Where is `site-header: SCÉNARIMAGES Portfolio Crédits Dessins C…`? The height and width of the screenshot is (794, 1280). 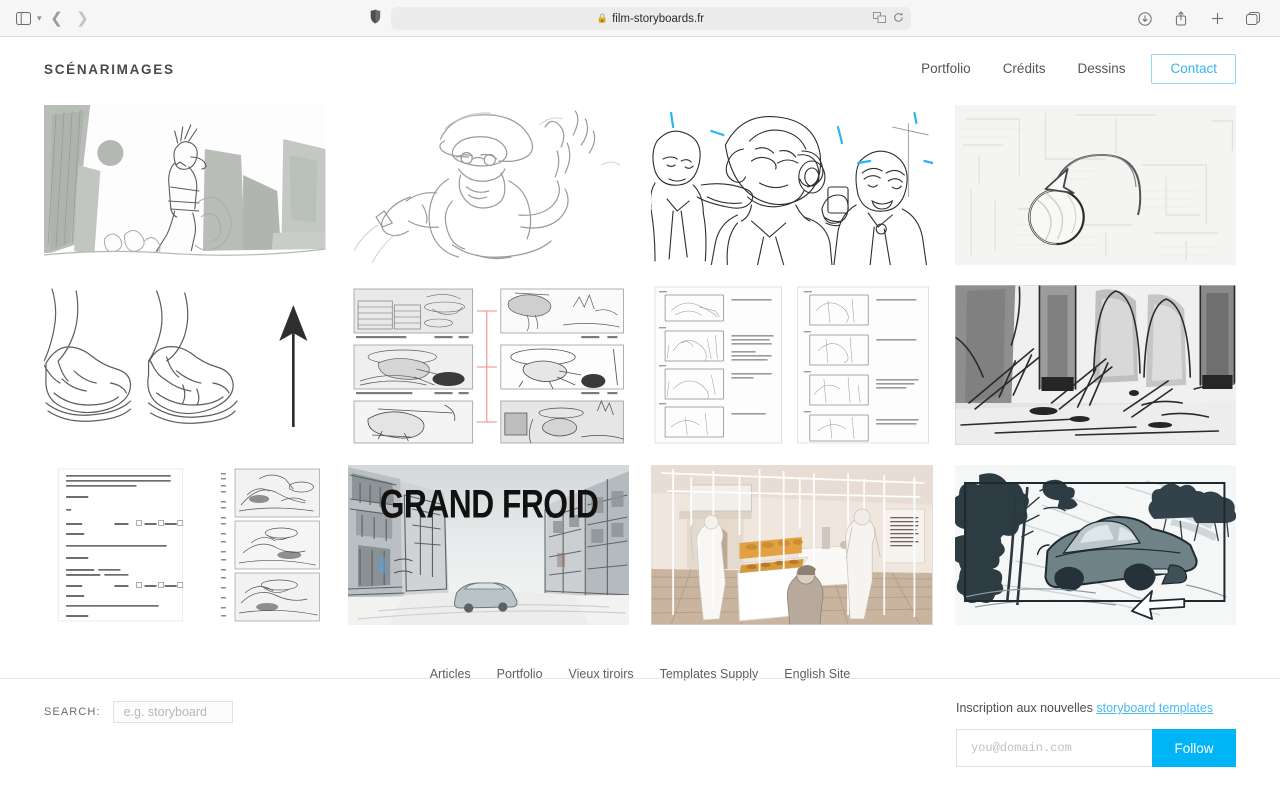
site-header: SCÉNARIMAGES Portfolio Crédits Dessins C… is located at coordinates (640, 69).